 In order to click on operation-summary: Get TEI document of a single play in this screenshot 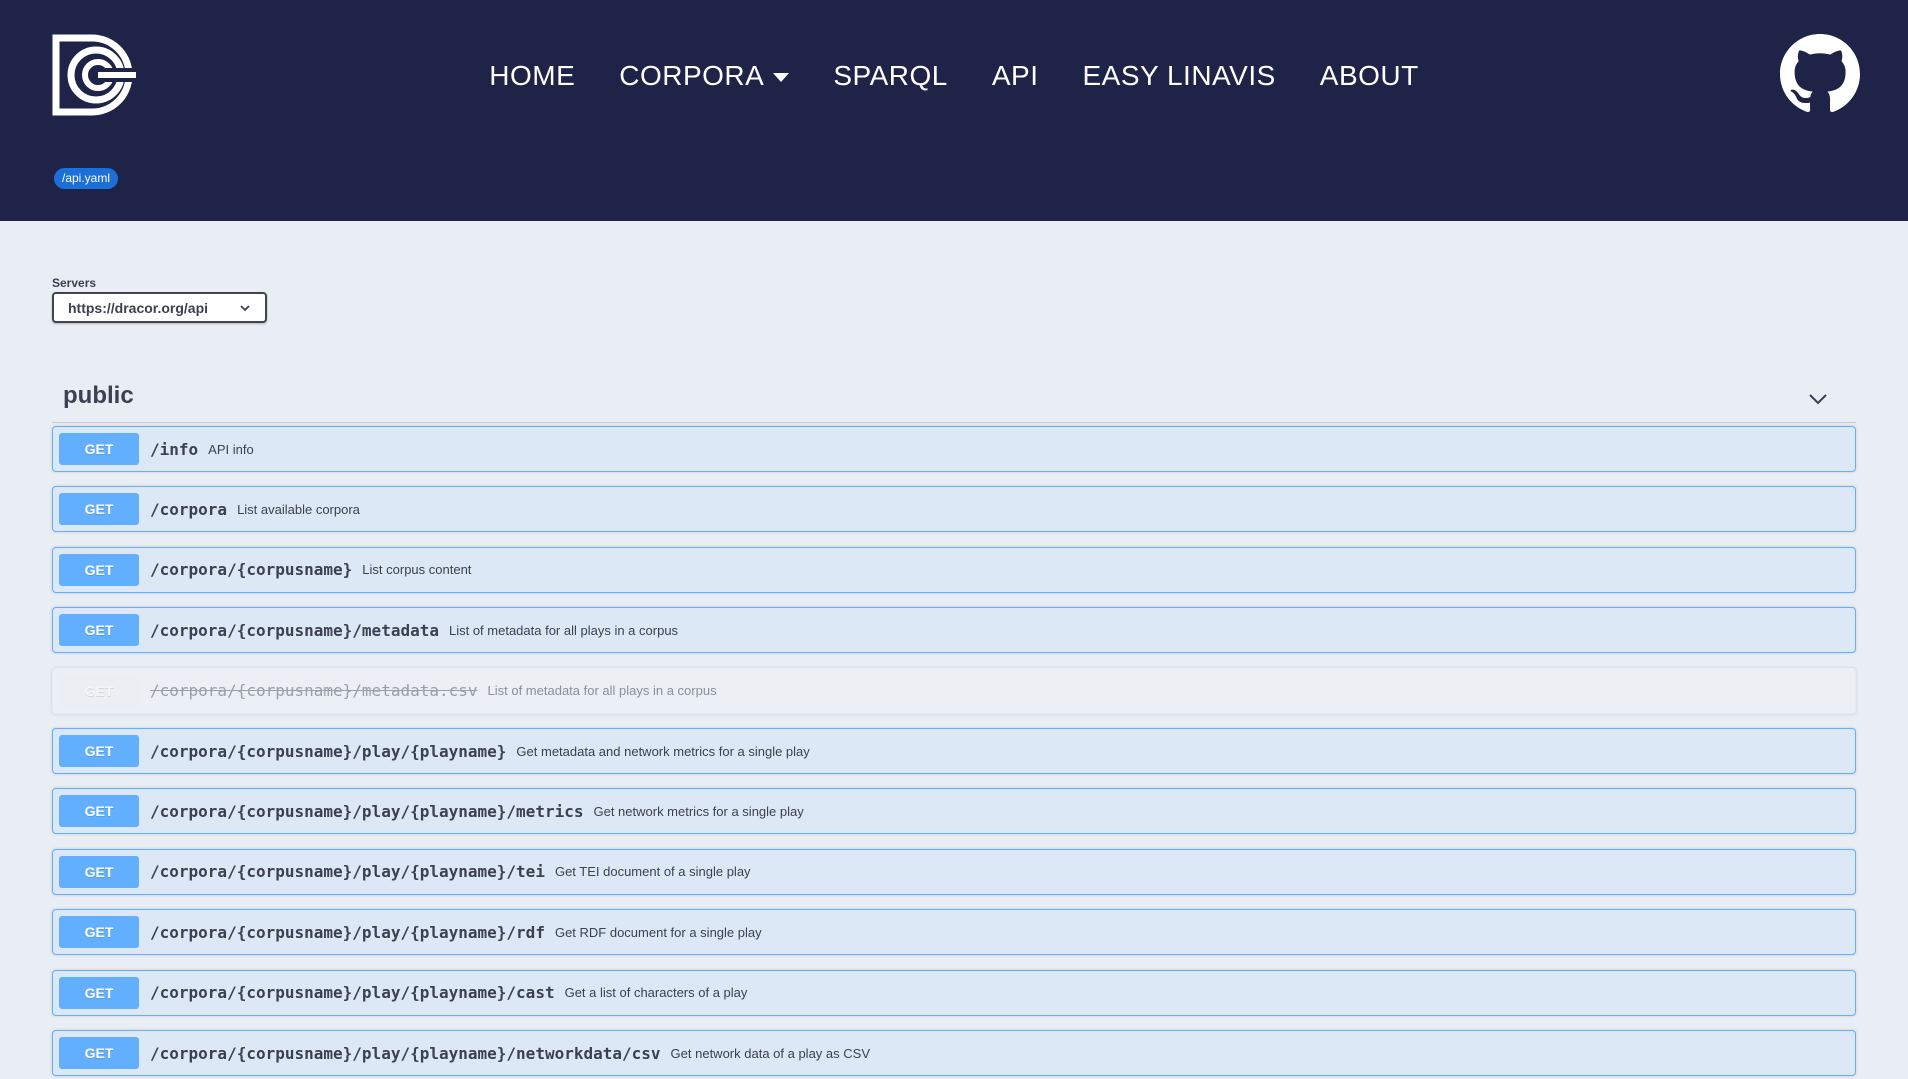, I will do `click(652, 872)`.